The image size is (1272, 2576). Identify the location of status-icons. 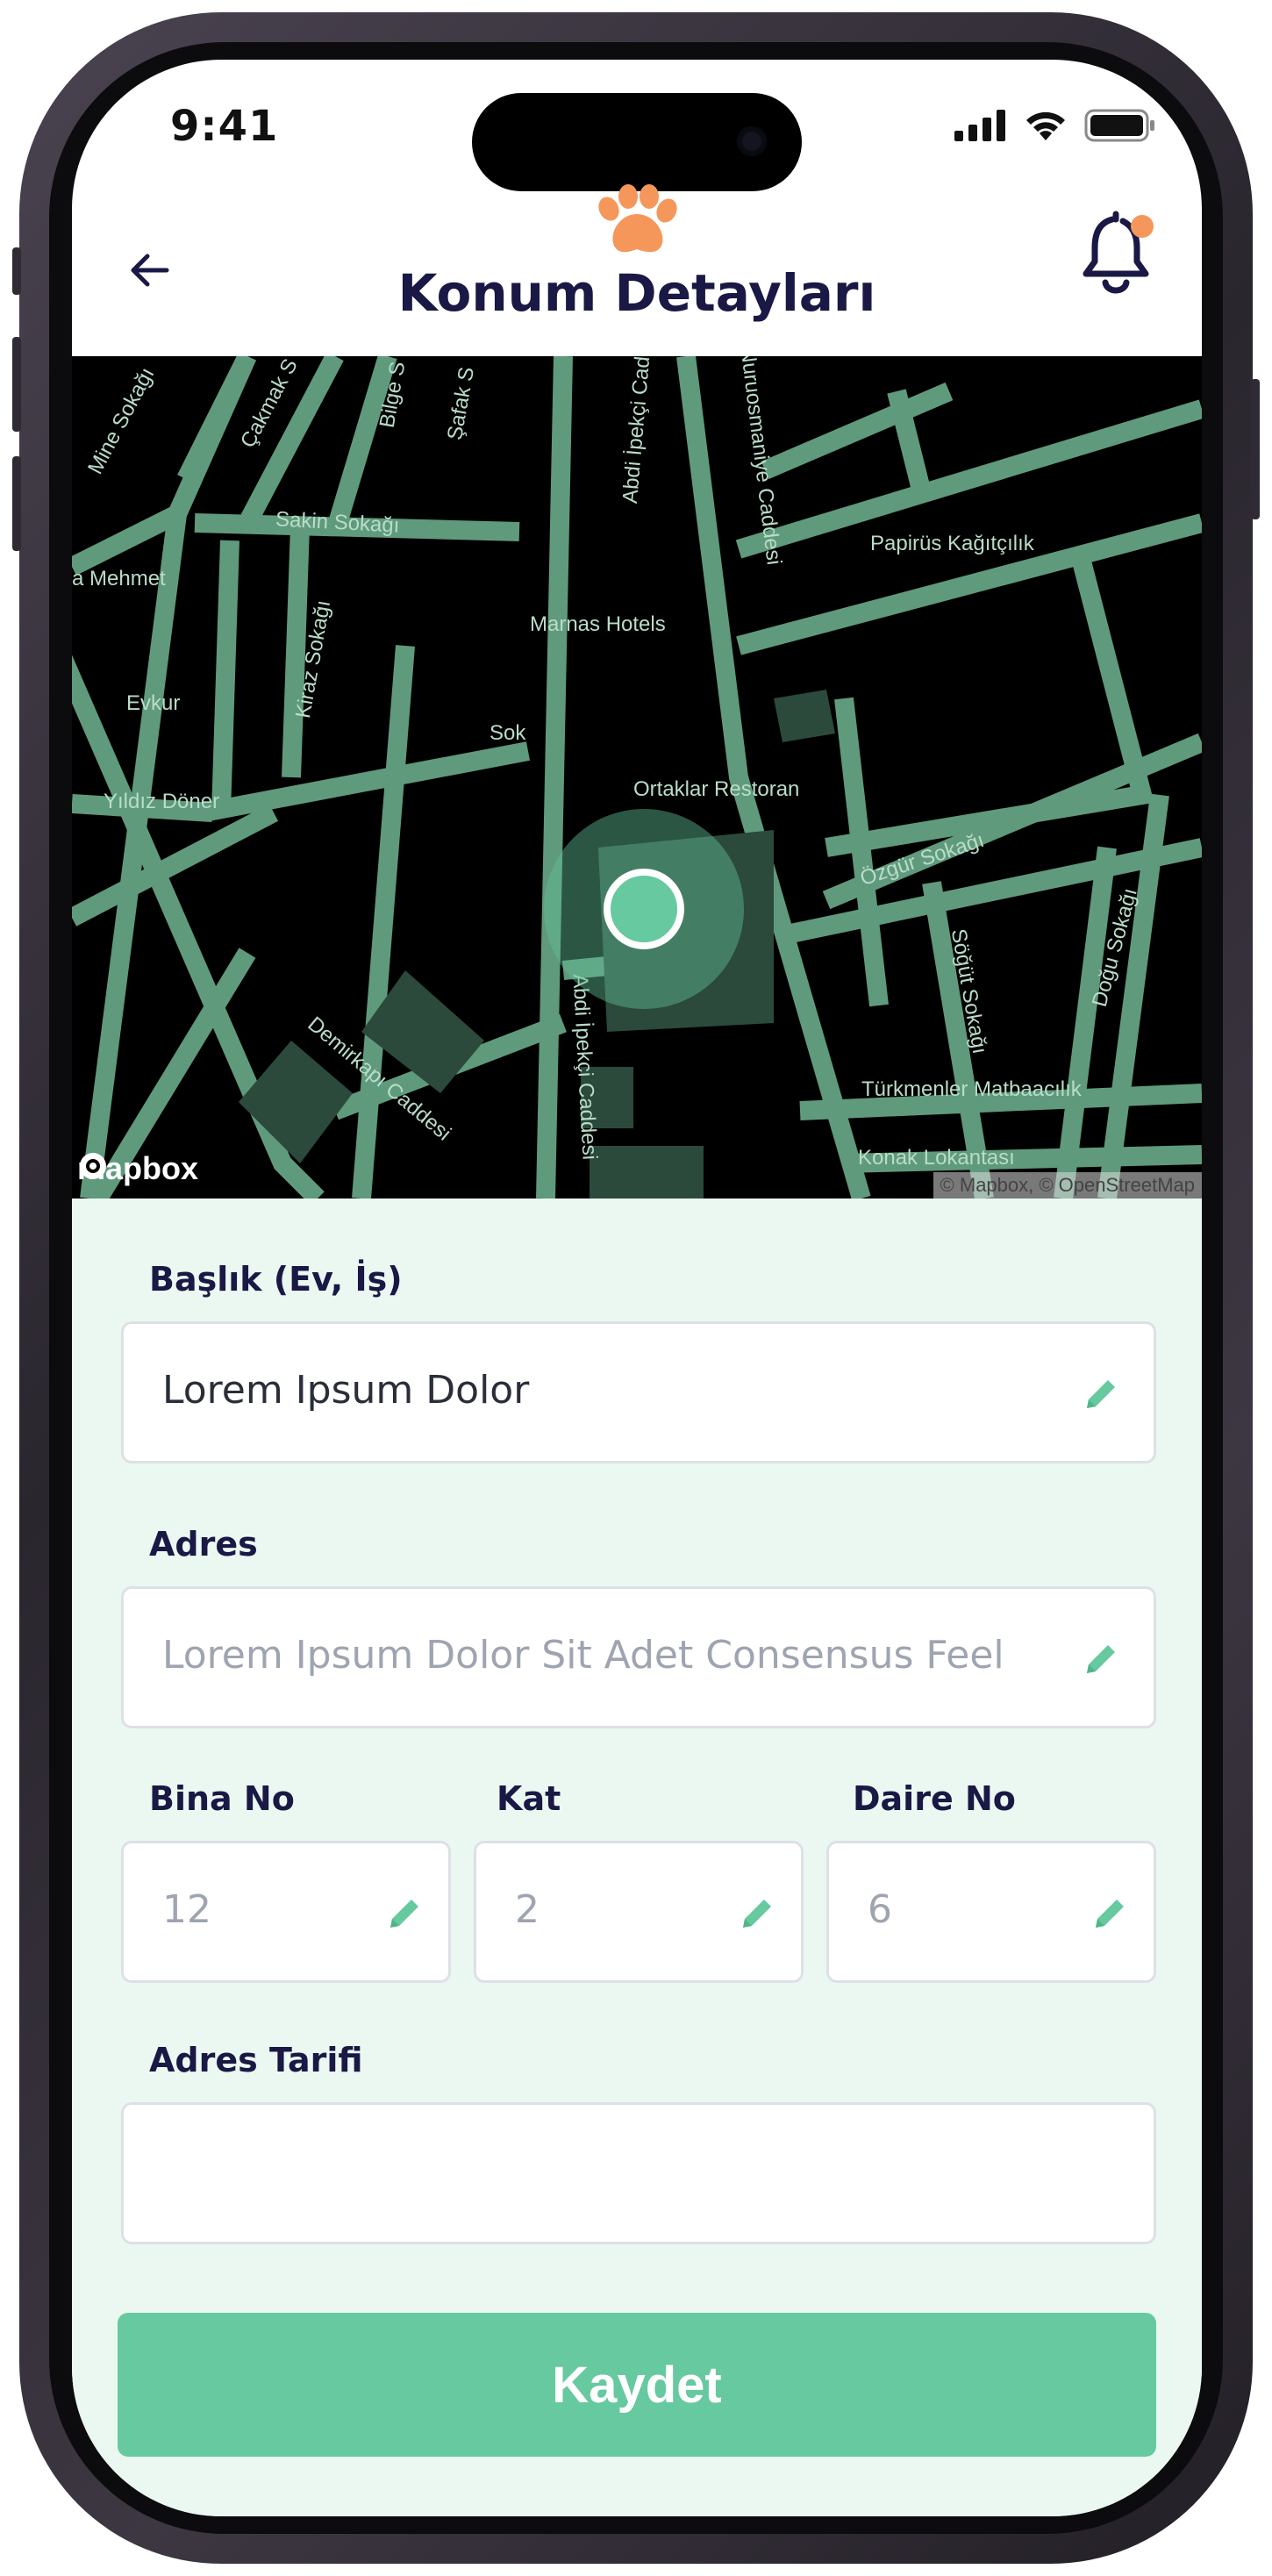
(1055, 125).